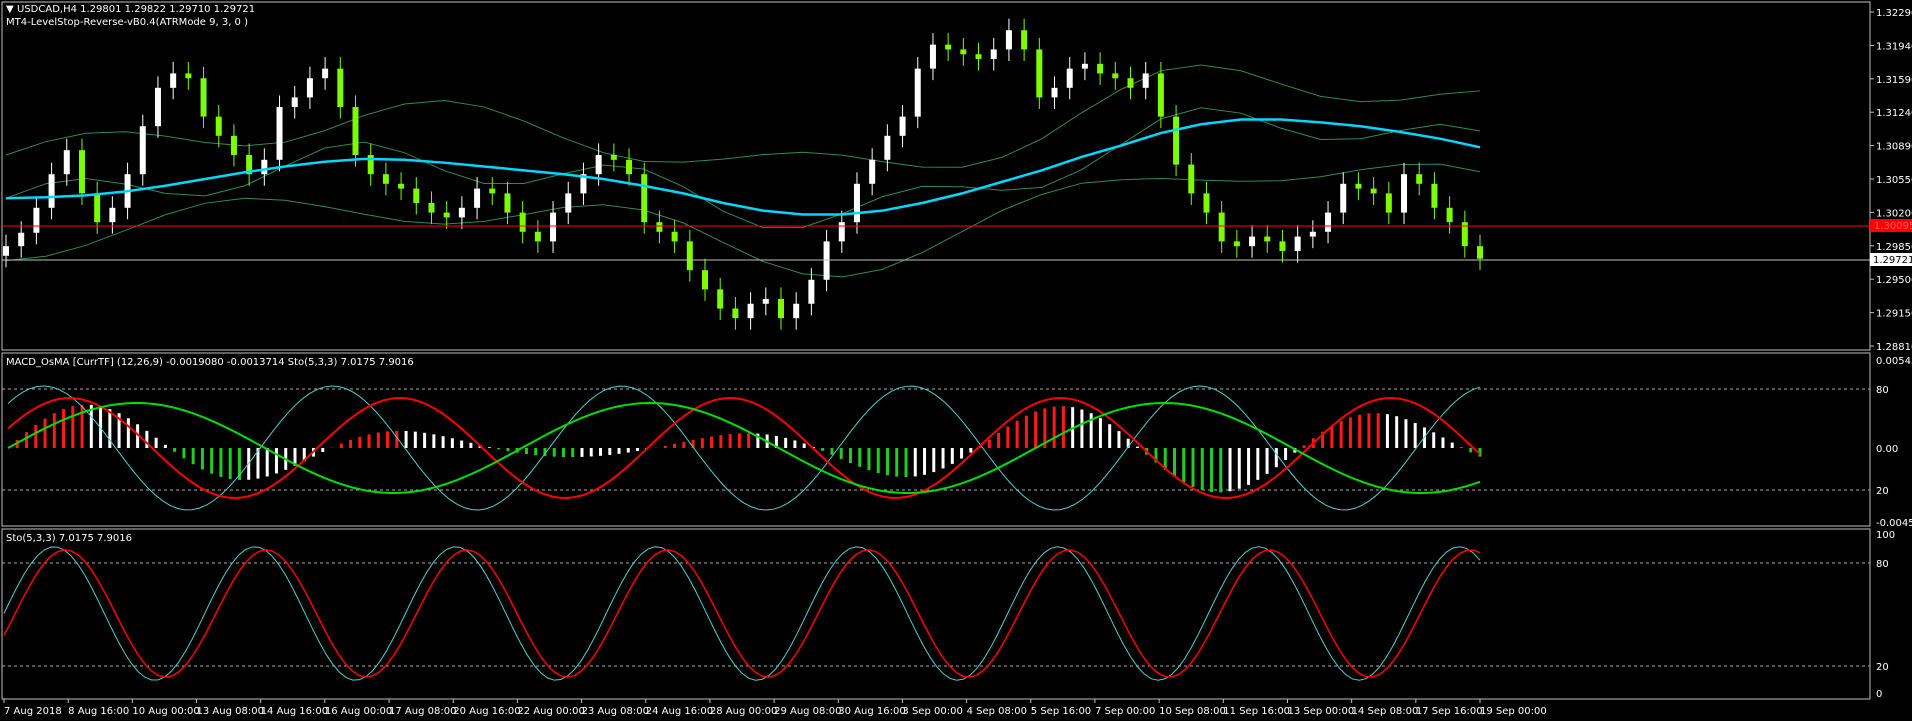 This screenshot has height=721, width=1912. What do you see at coordinates (1882, 564) in the screenshot?
I see `sto-tick-label: 80` at bounding box center [1882, 564].